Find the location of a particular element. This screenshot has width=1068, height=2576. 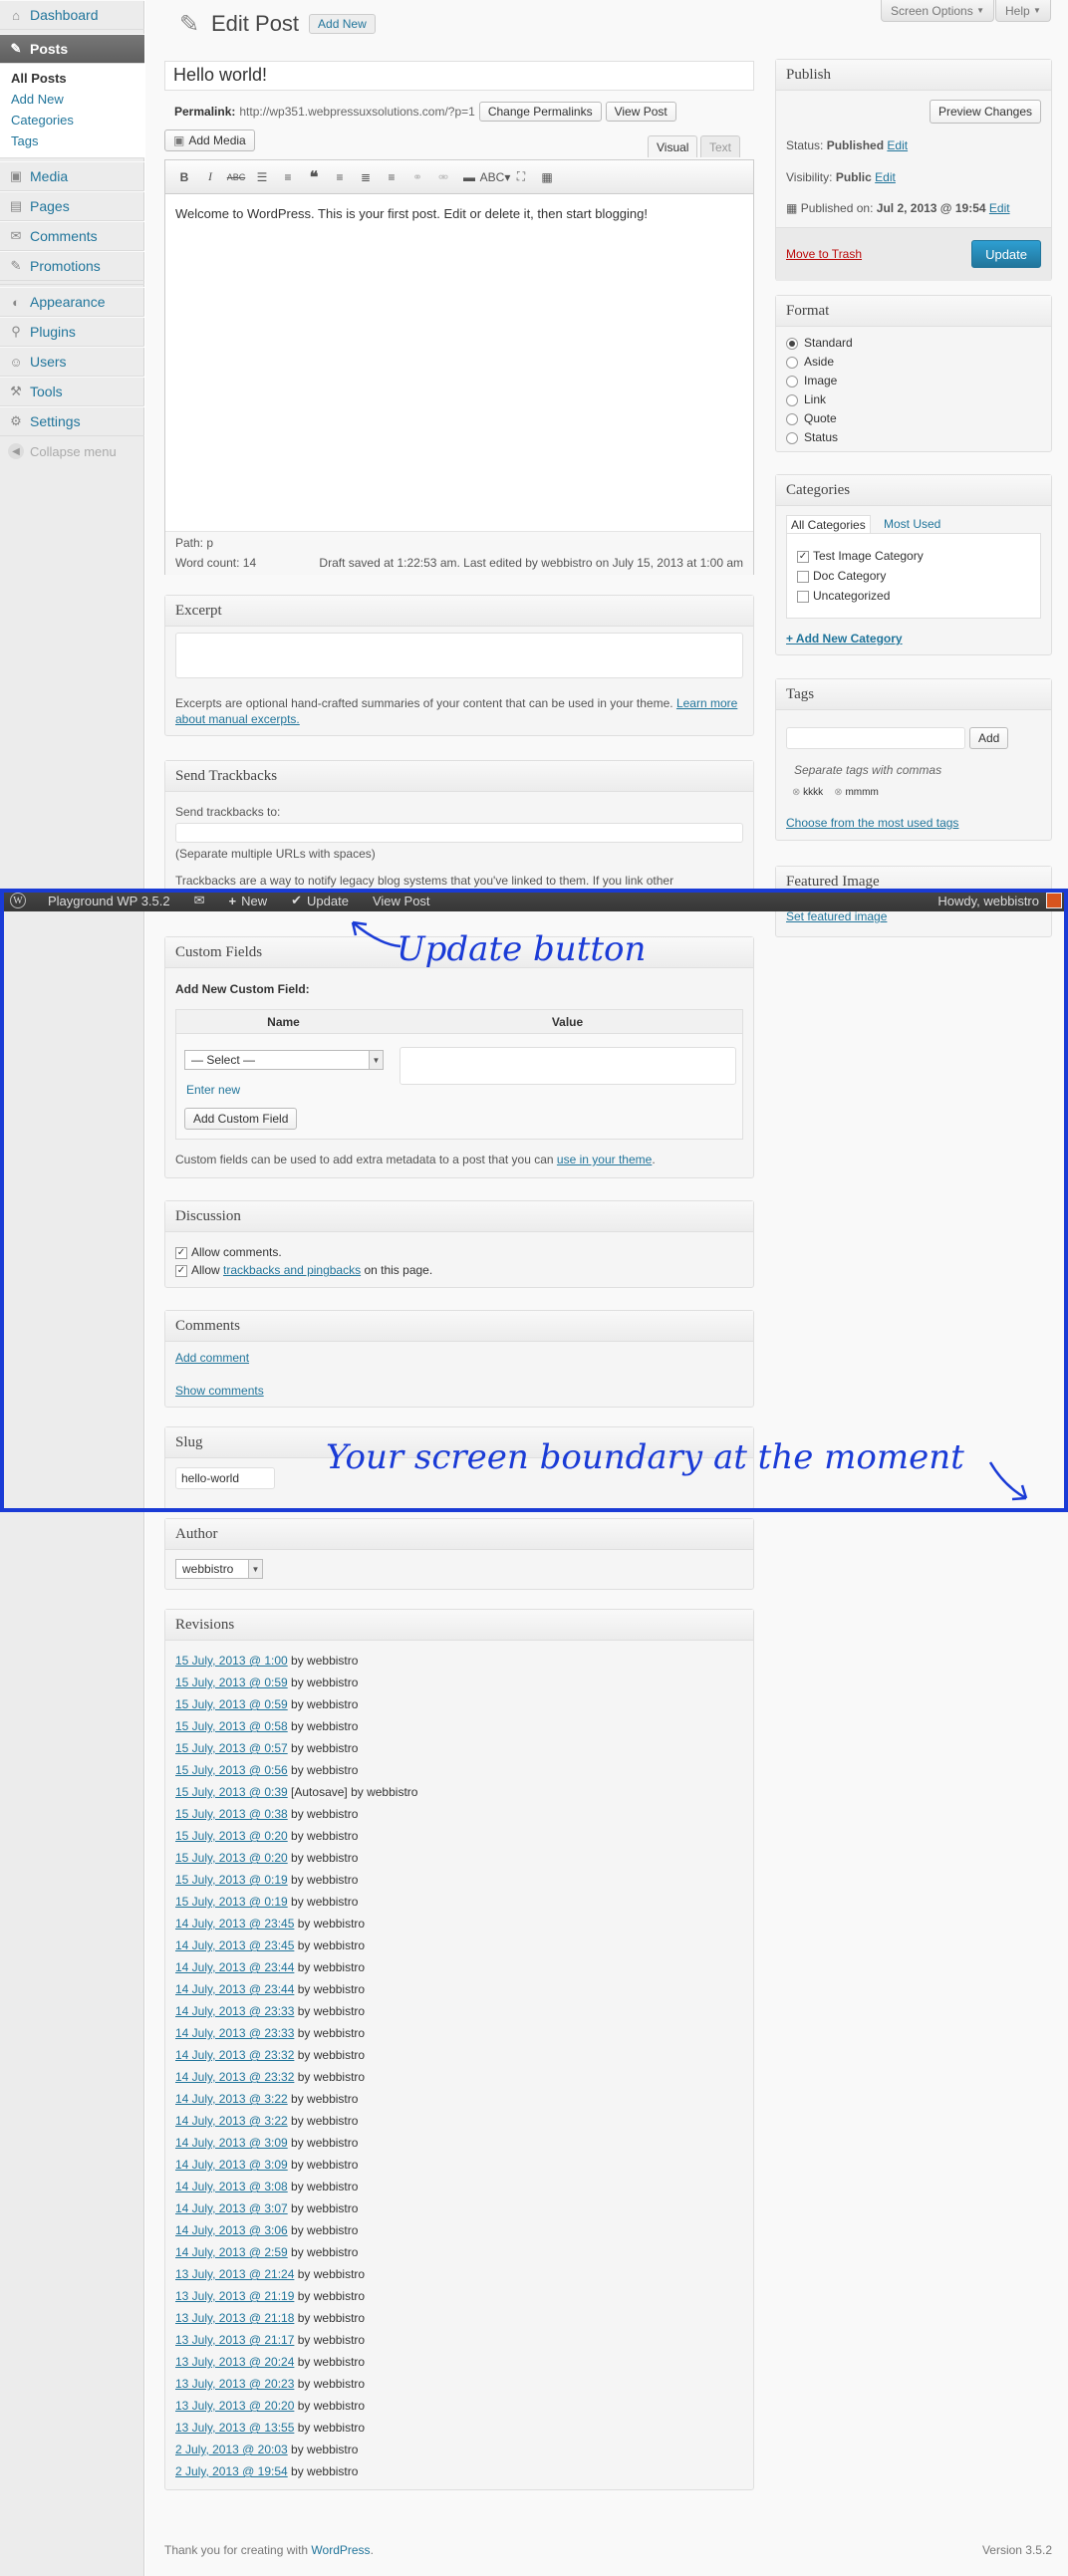

help-button: Help ▼ is located at coordinates (1023, 11).